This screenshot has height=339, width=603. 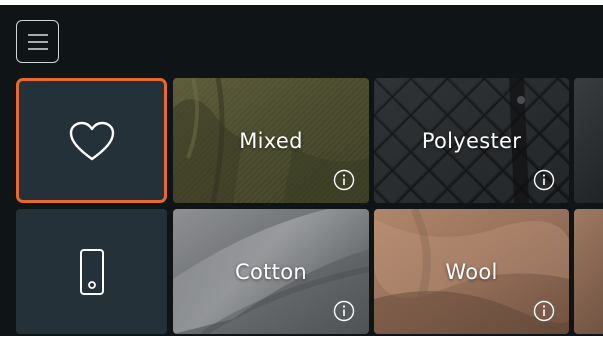 I want to click on category-tile-partial-row1, so click(x=588, y=140).